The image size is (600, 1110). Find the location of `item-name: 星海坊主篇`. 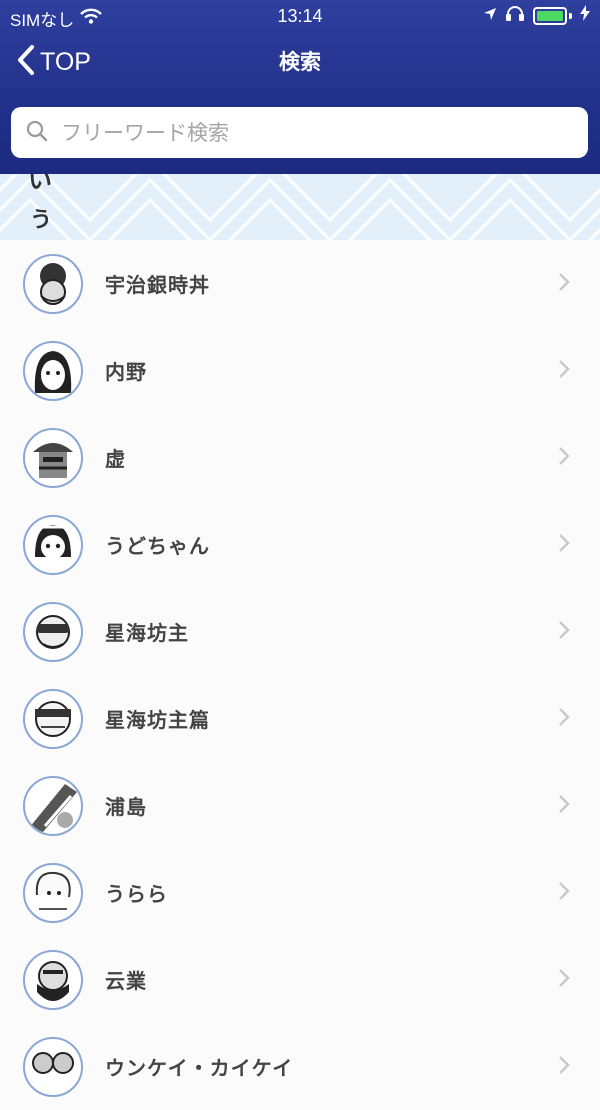

item-name: 星海坊主篇 is located at coordinates (157, 720).